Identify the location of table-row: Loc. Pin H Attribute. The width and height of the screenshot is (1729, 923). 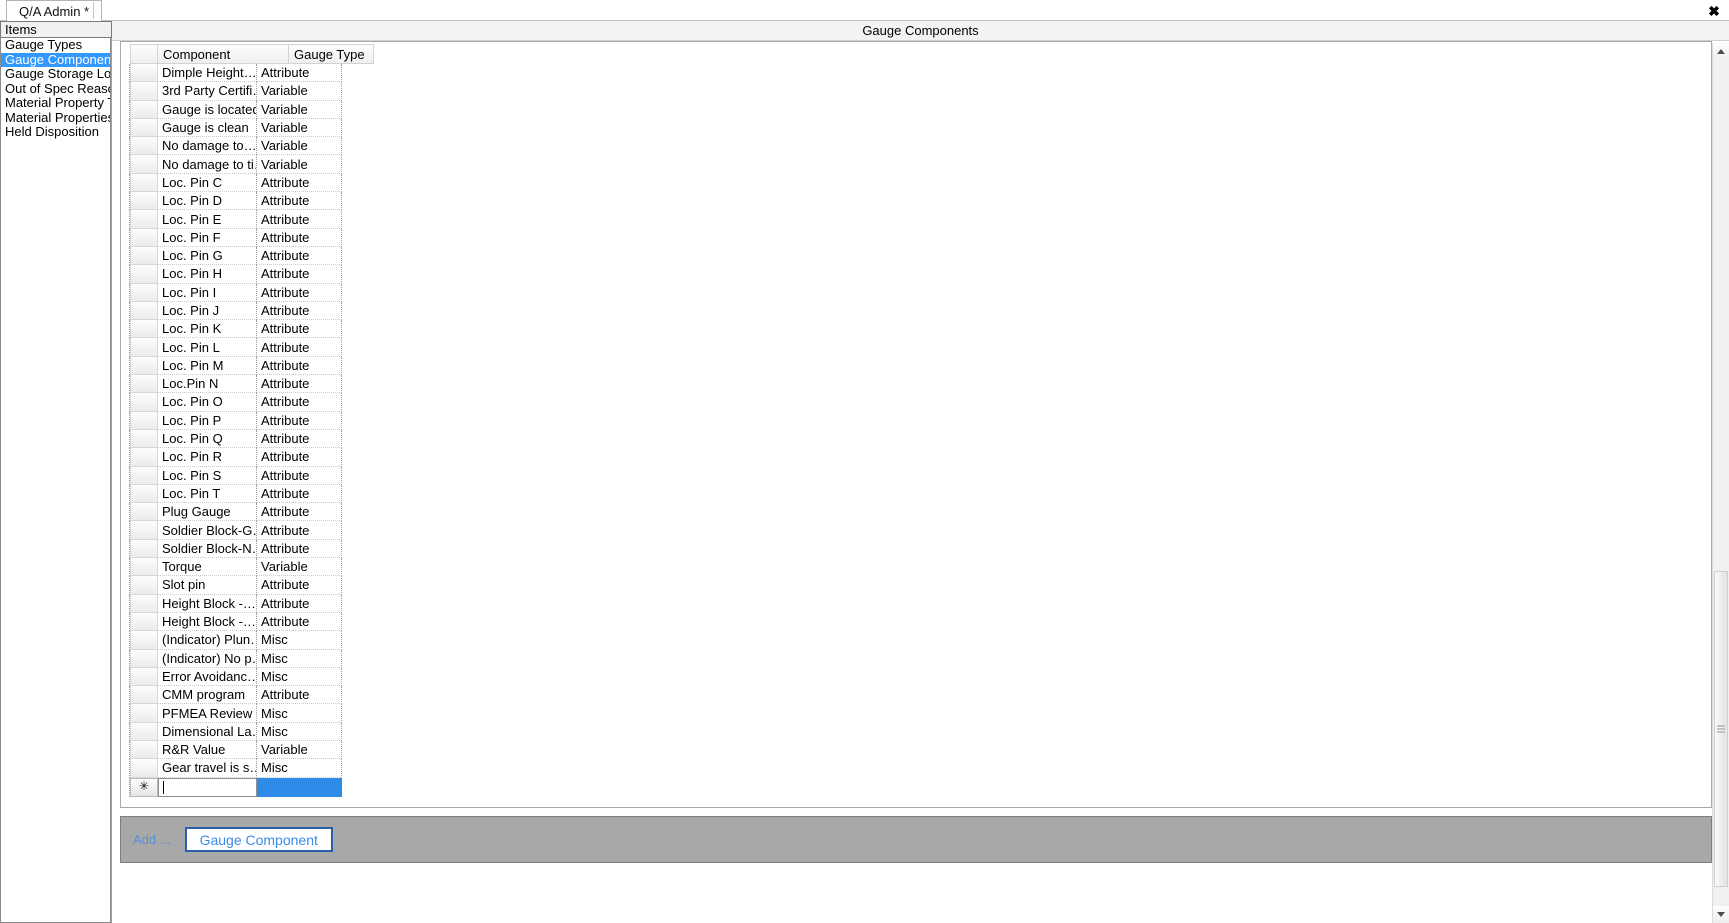
(906, 274).